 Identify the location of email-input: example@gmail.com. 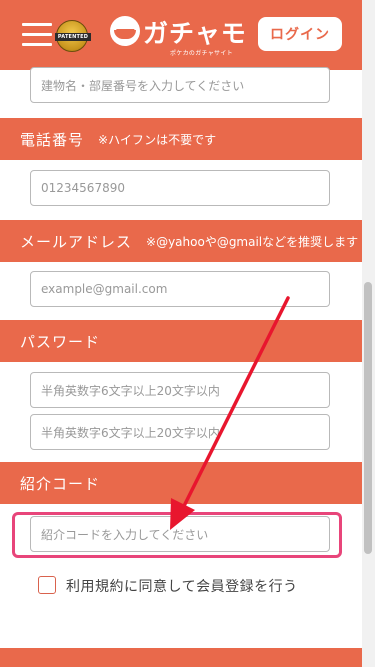
(180, 289).